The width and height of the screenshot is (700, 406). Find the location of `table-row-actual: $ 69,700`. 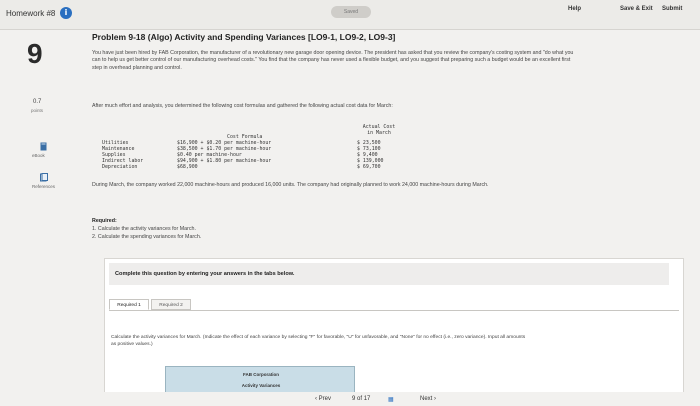

table-row-actual: $ 69,700 is located at coordinates (369, 167).